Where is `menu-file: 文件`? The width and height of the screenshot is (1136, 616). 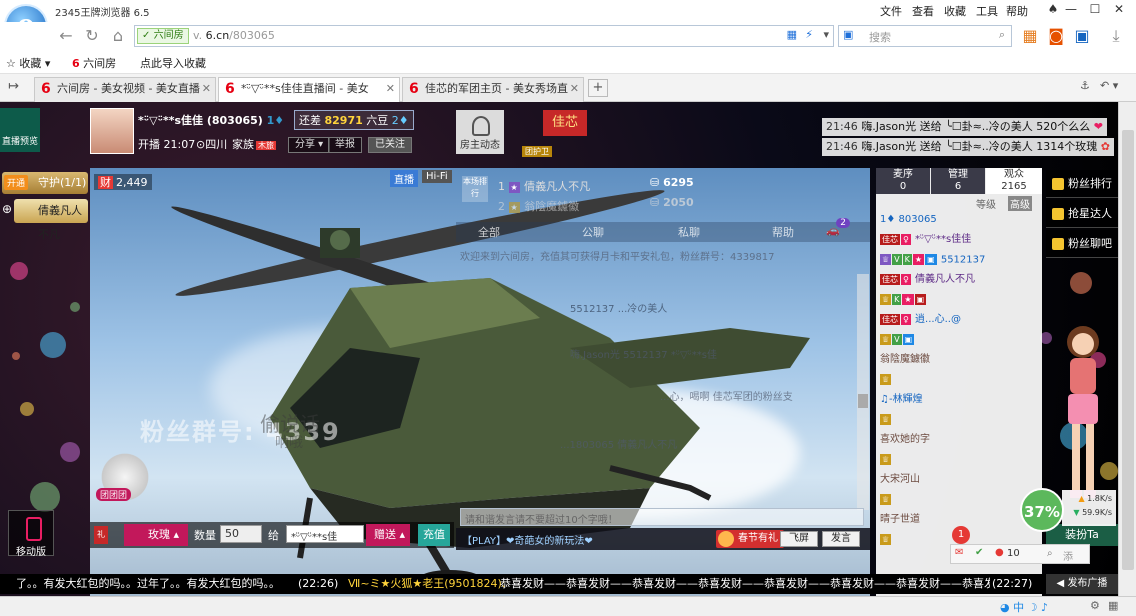 menu-file: 文件 is located at coordinates (891, 11).